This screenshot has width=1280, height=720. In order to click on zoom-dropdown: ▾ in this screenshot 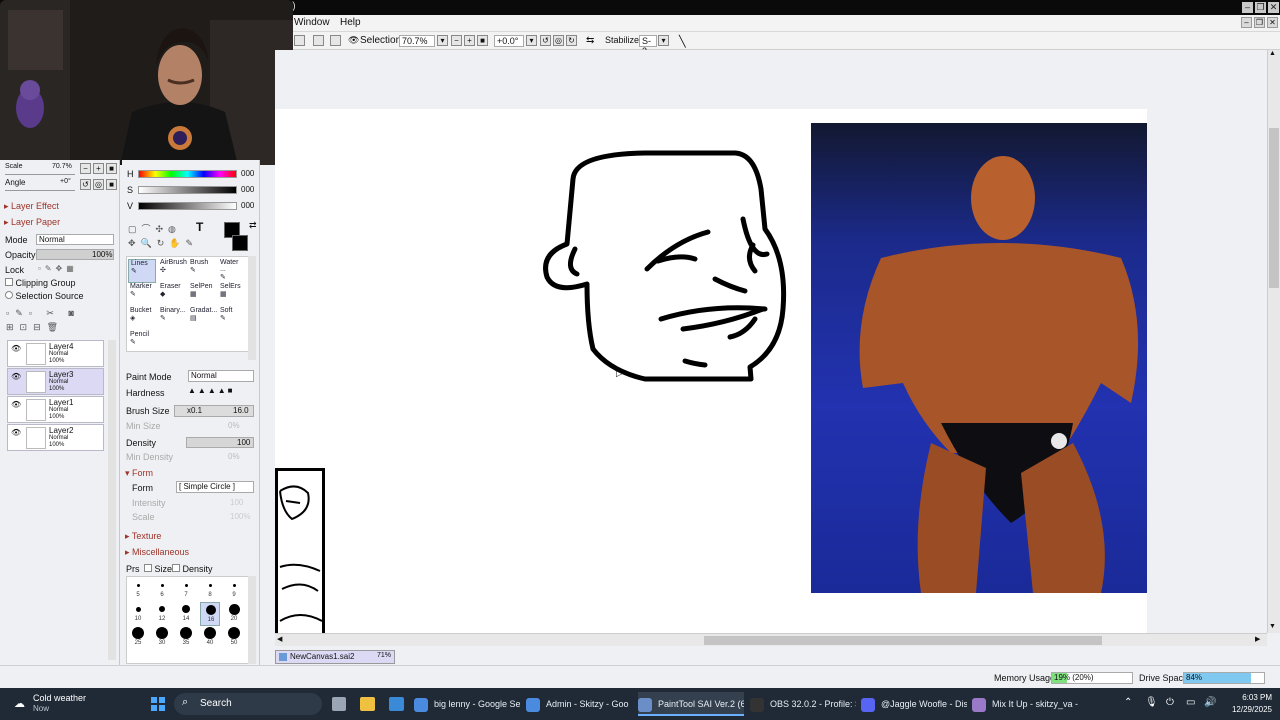, I will do `click(442, 40)`.